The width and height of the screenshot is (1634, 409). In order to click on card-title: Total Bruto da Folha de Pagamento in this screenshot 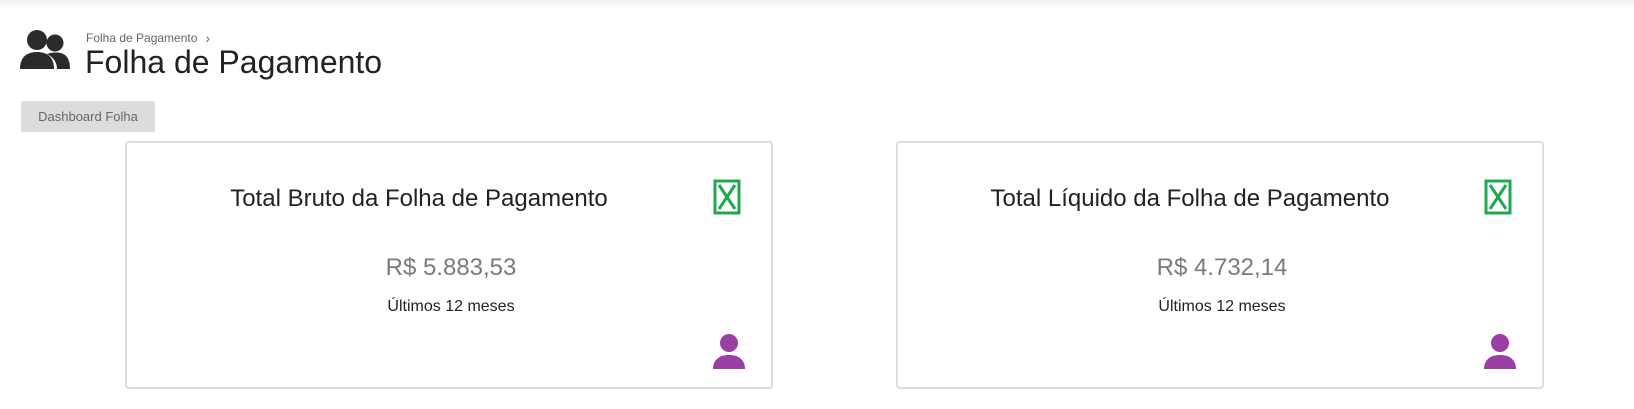, I will do `click(419, 198)`.